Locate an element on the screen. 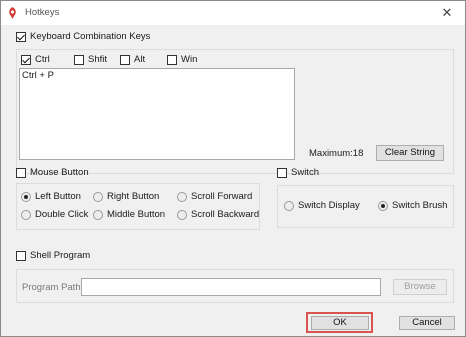 The height and width of the screenshot is (337, 466). mouse-button-label: Mouse Button is located at coordinates (59, 172).